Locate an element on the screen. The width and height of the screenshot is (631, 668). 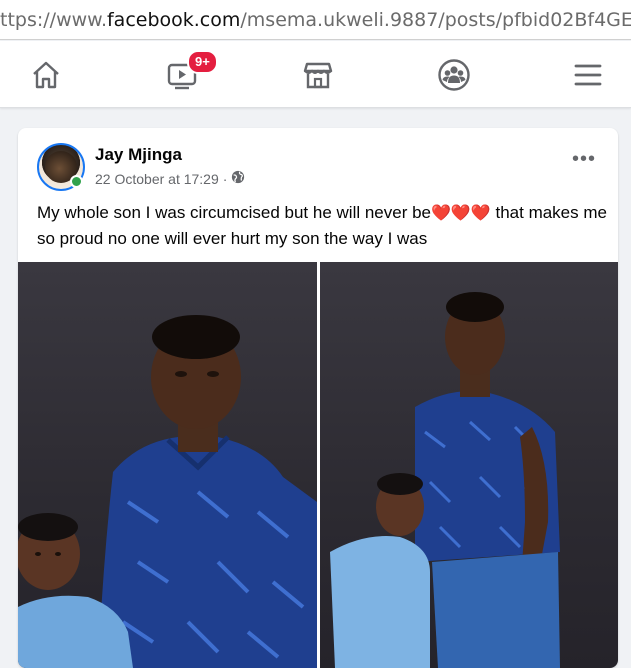
url-host: facebook.com is located at coordinates (173, 20).